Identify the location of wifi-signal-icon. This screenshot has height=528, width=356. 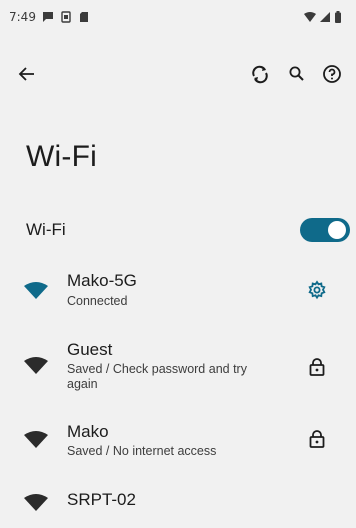
(310, 17).